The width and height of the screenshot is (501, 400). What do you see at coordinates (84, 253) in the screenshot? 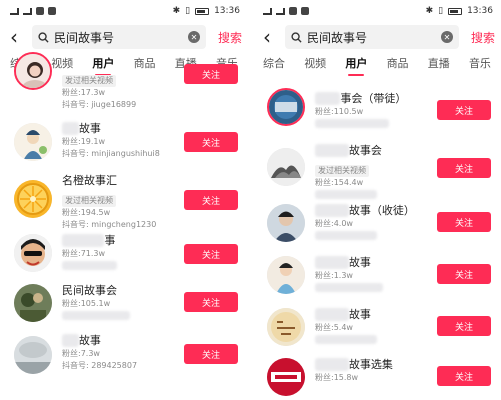
I see `fans-count: 粉丝:71.3w` at bounding box center [84, 253].